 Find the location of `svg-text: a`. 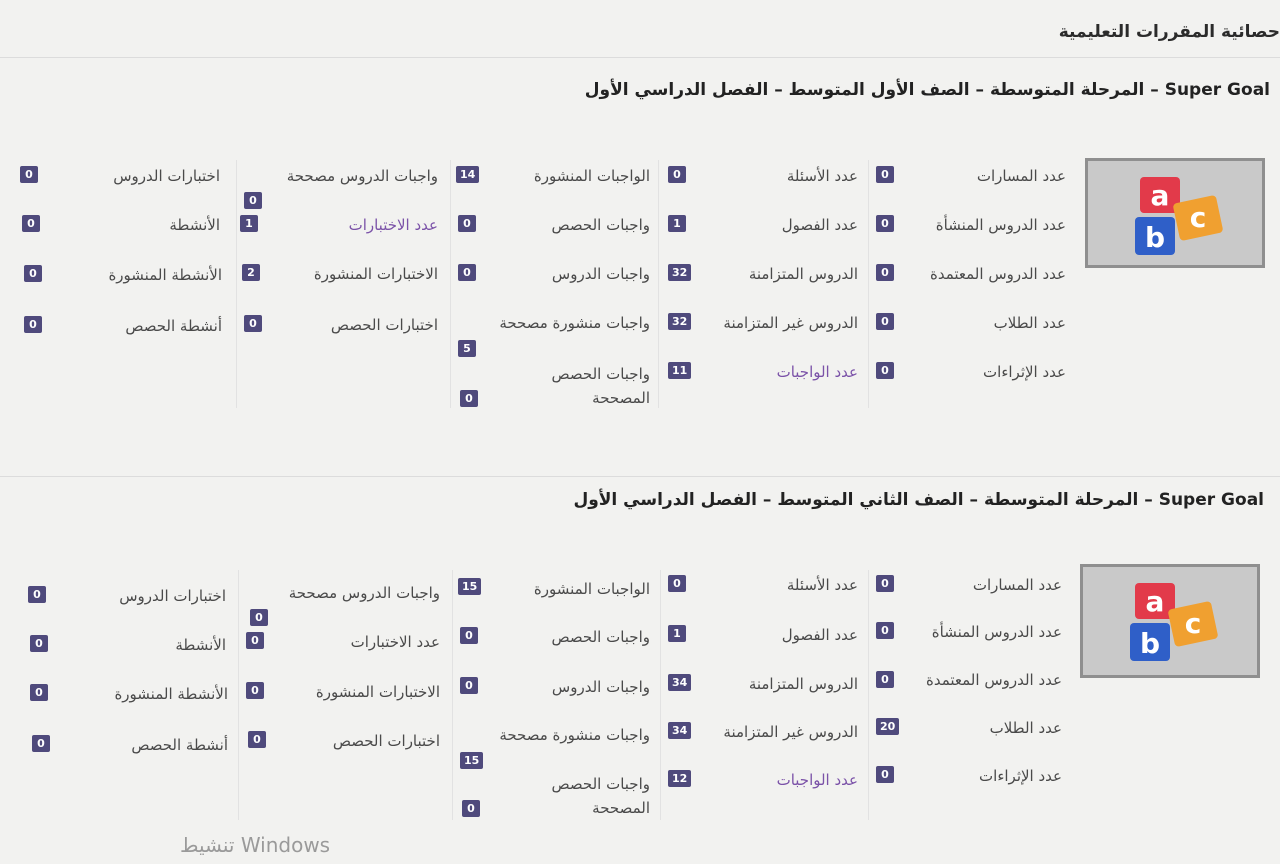

svg-text: a is located at coordinates (1155, 601).